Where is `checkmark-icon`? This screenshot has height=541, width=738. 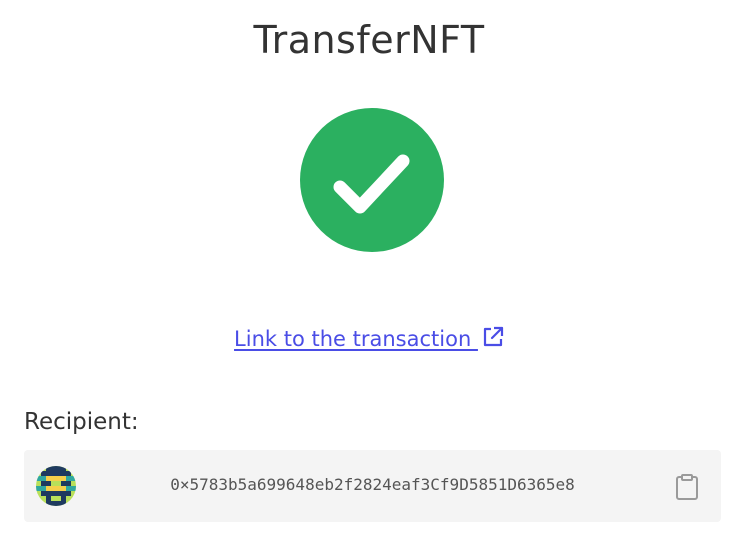
checkmark-icon is located at coordinates (371, 184).